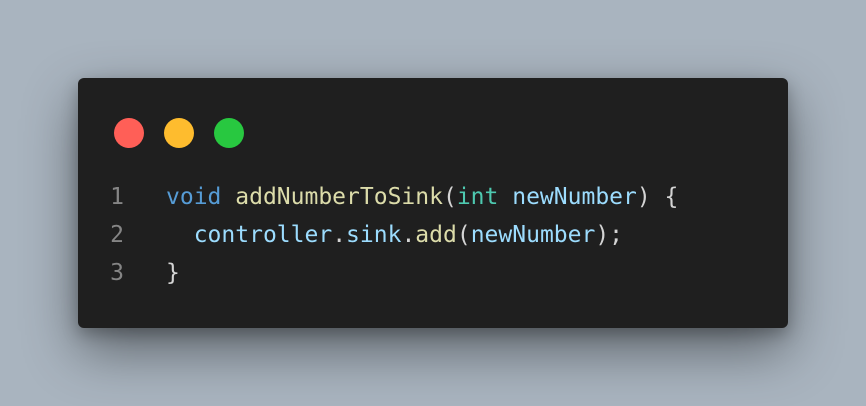  Describe the element at coordinates (436, 235) in the screenshot. I see `method-name-token: add` at that location.